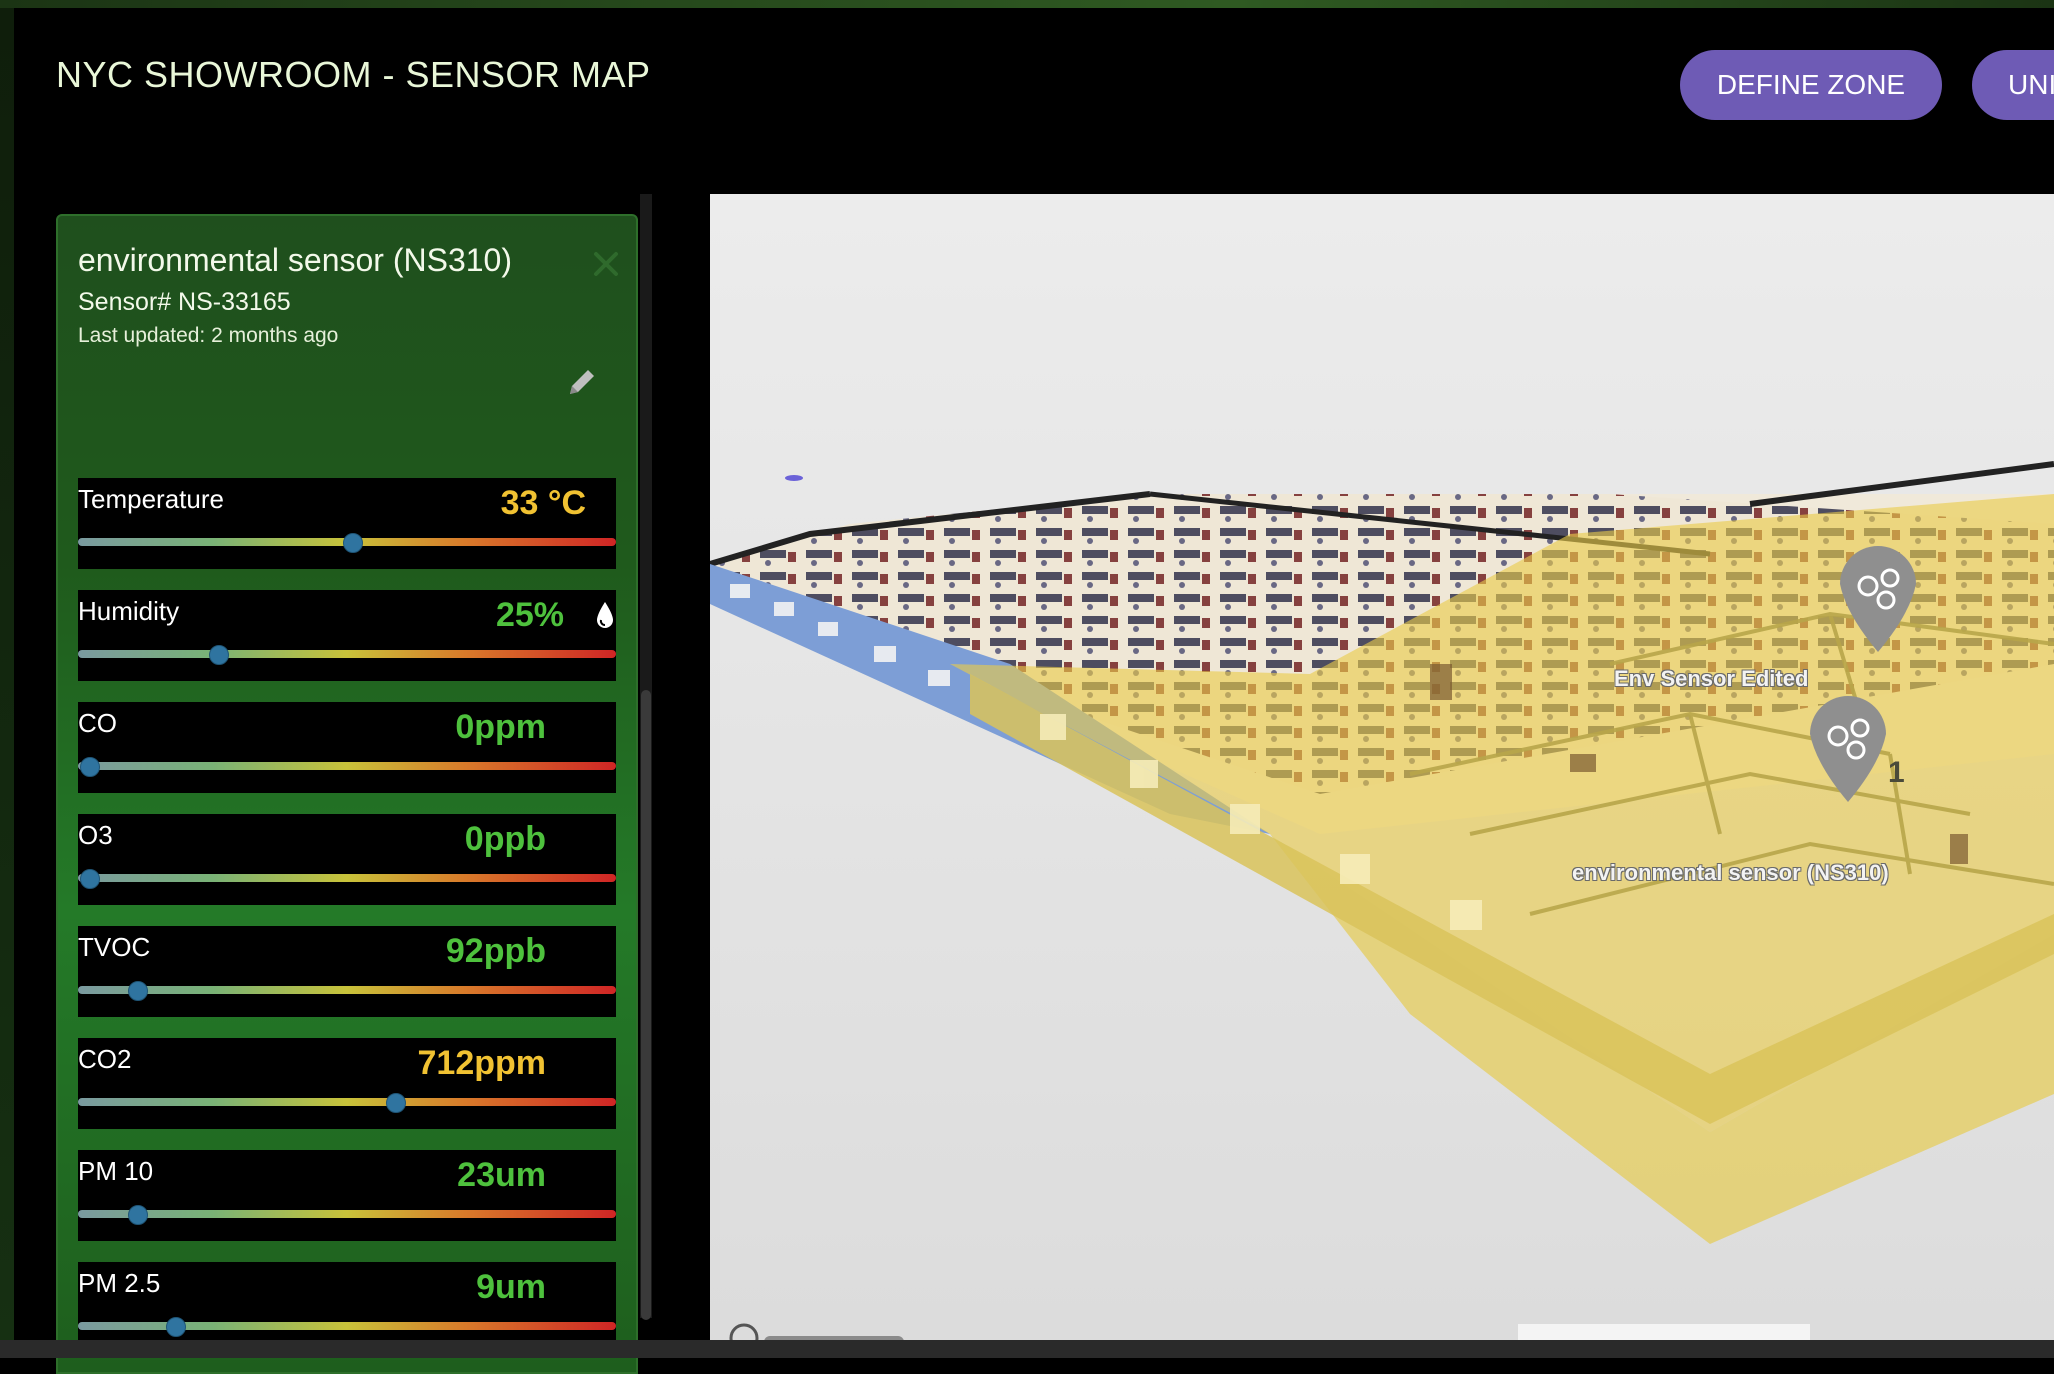 The image size is (2054, 1374). What do you see at coordinates (794, 478) in the screenshot?
I see `blue-location-dot` at bounding box center [794, 478].